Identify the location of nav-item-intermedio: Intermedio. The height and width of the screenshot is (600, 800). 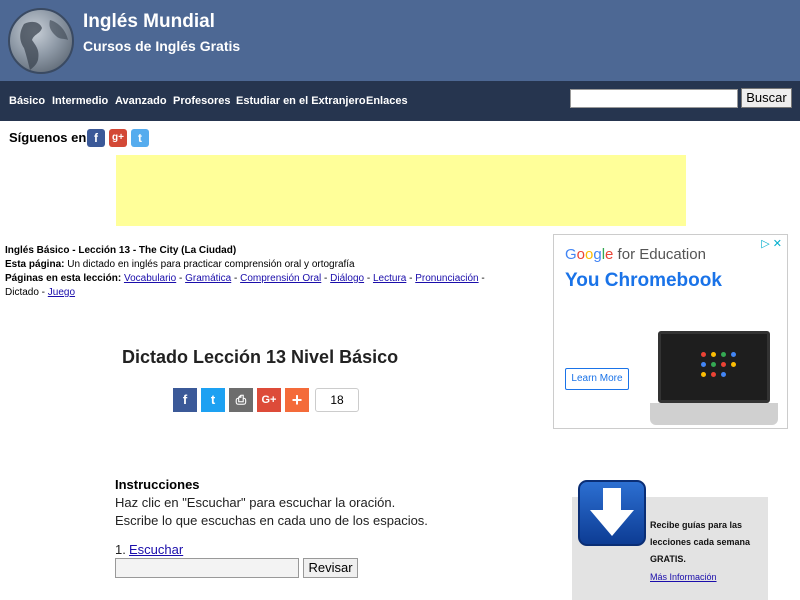
(80, 101).